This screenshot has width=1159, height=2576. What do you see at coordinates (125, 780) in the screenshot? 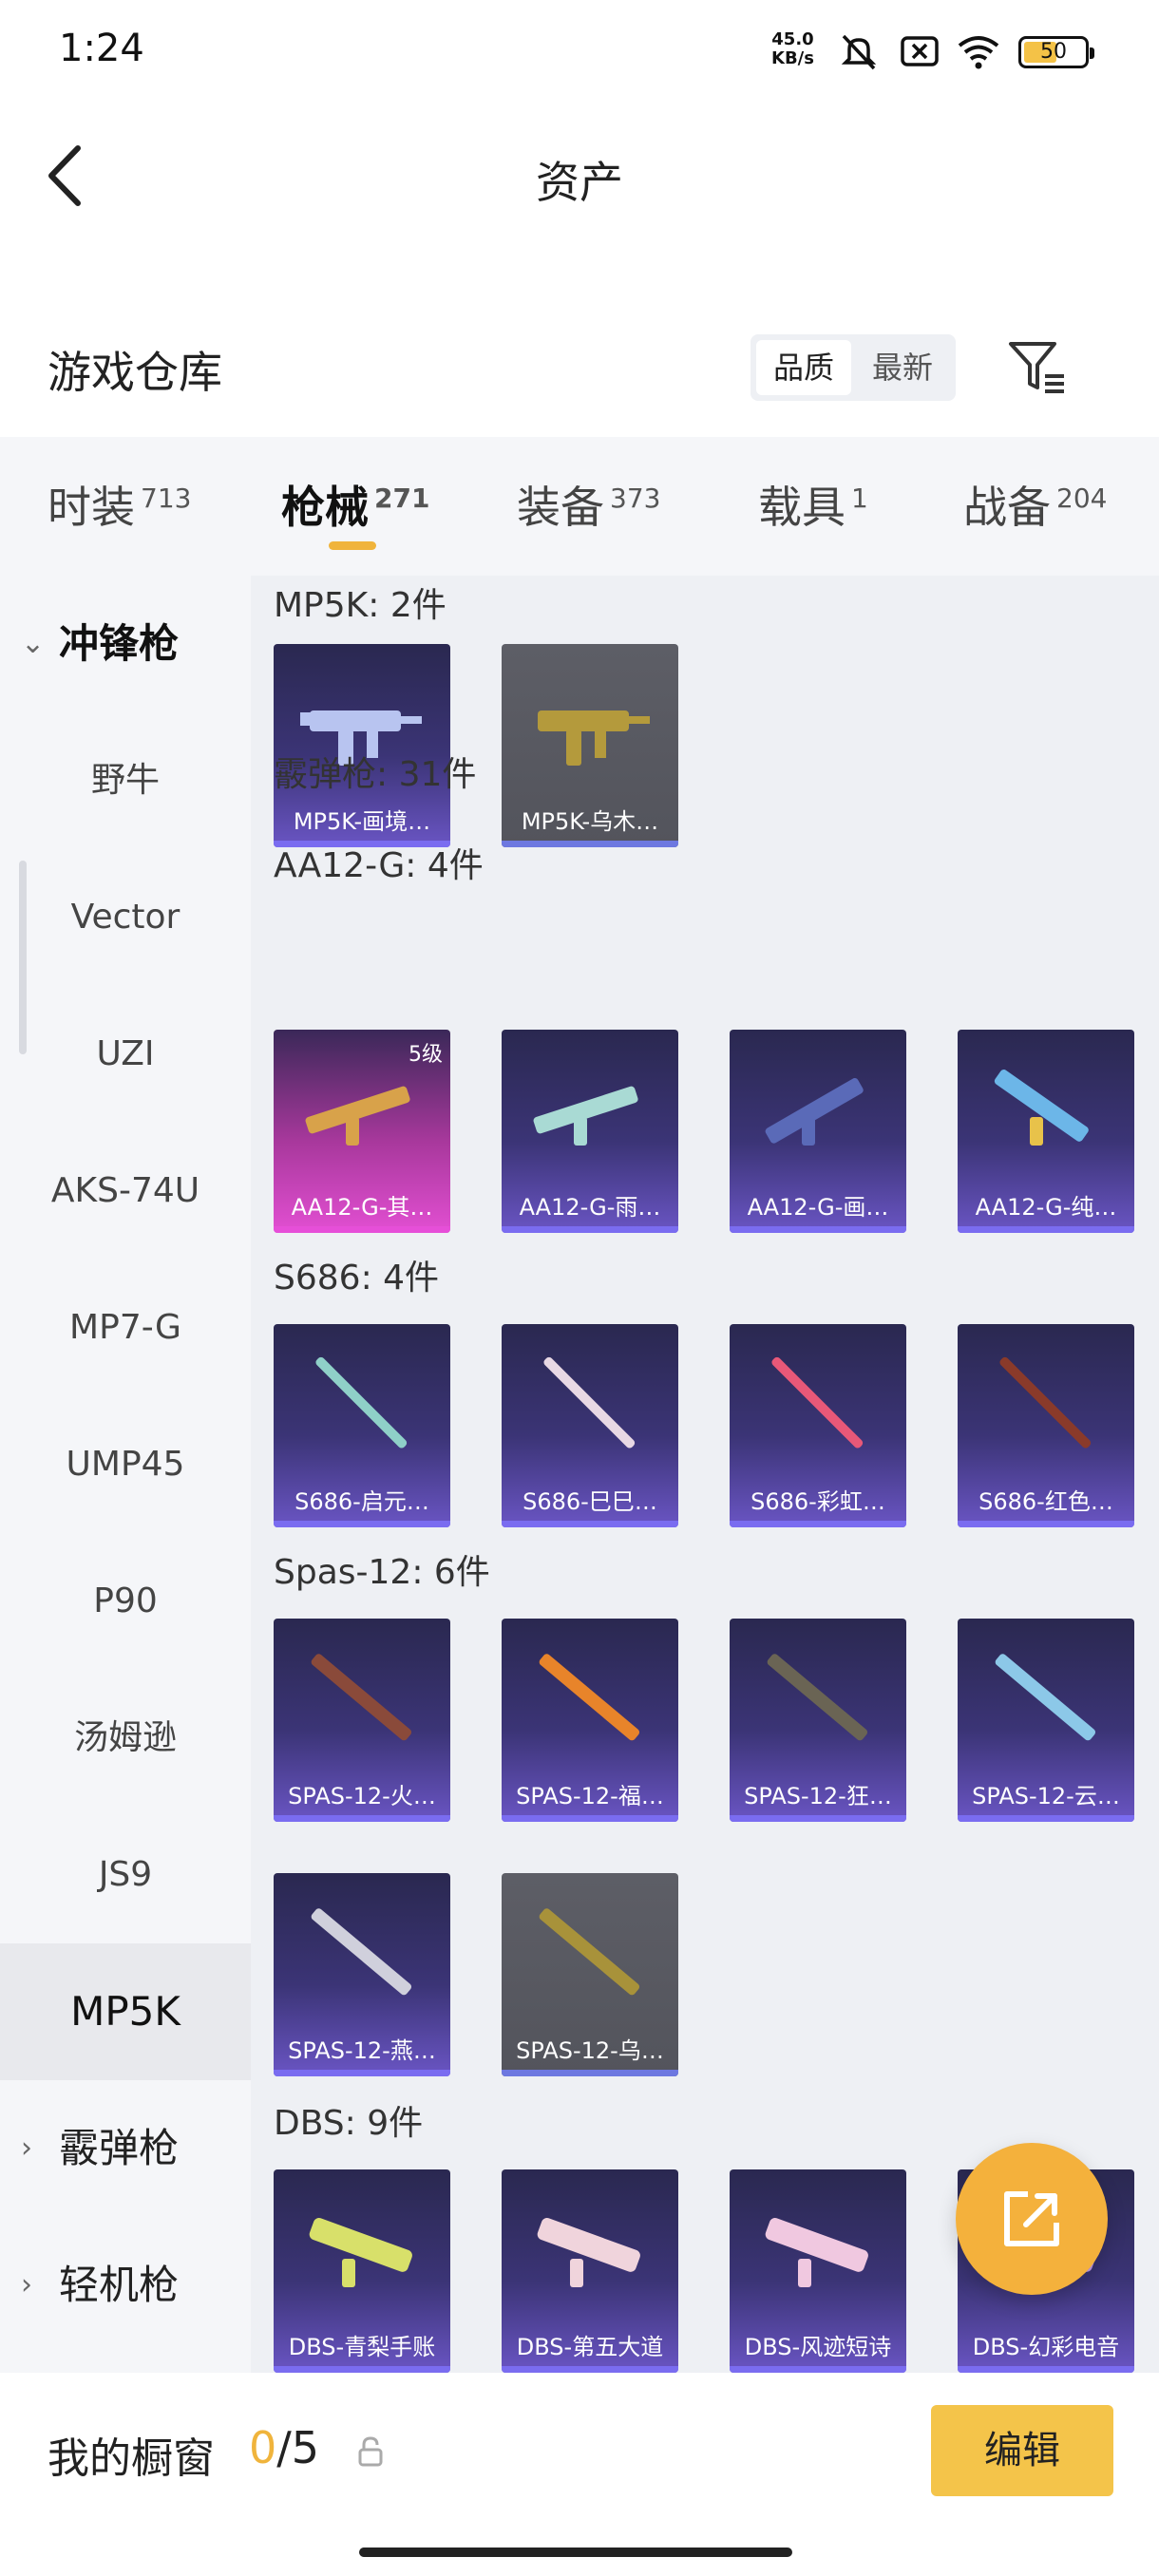
I see `sidebar-item: 野牛` at bounding box center [125, 780].